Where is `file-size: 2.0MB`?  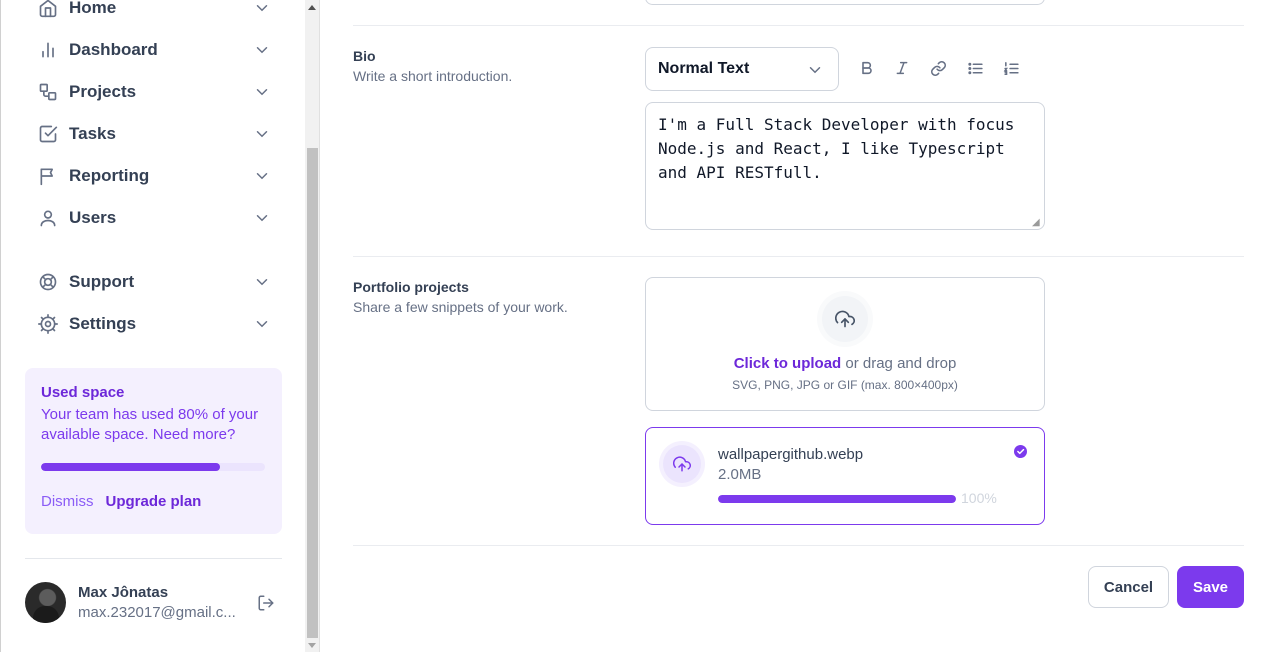
file-size: 2.0MB is located at coordinates (740, 474).